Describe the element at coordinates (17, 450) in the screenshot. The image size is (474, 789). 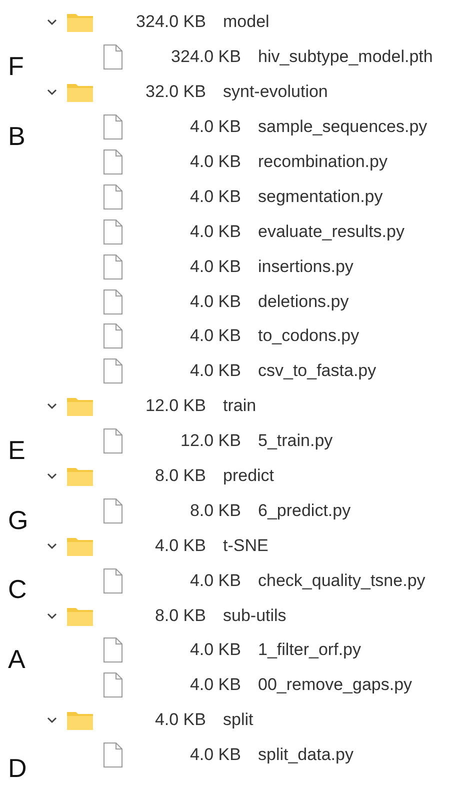
I see `panel-letter: E` at that location.